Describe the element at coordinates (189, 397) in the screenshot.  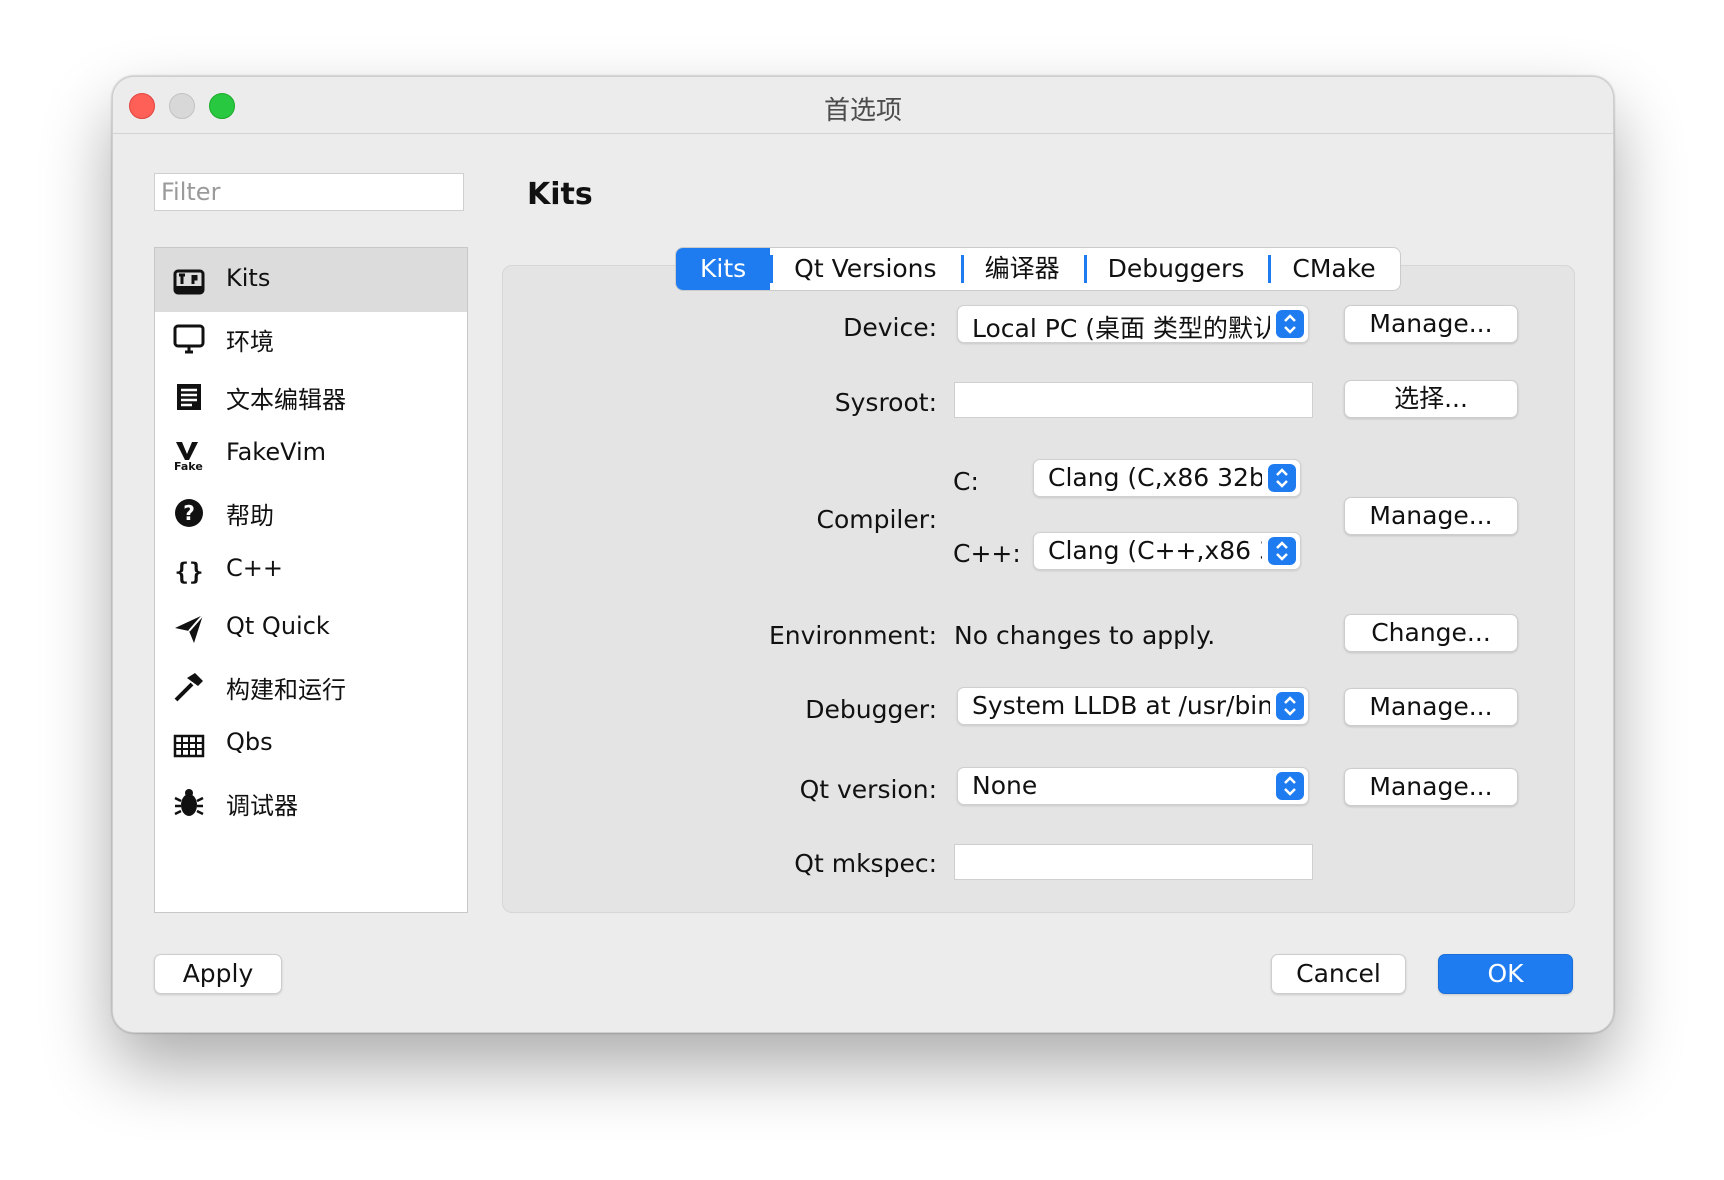
I see `text-editor-icon` at that location.